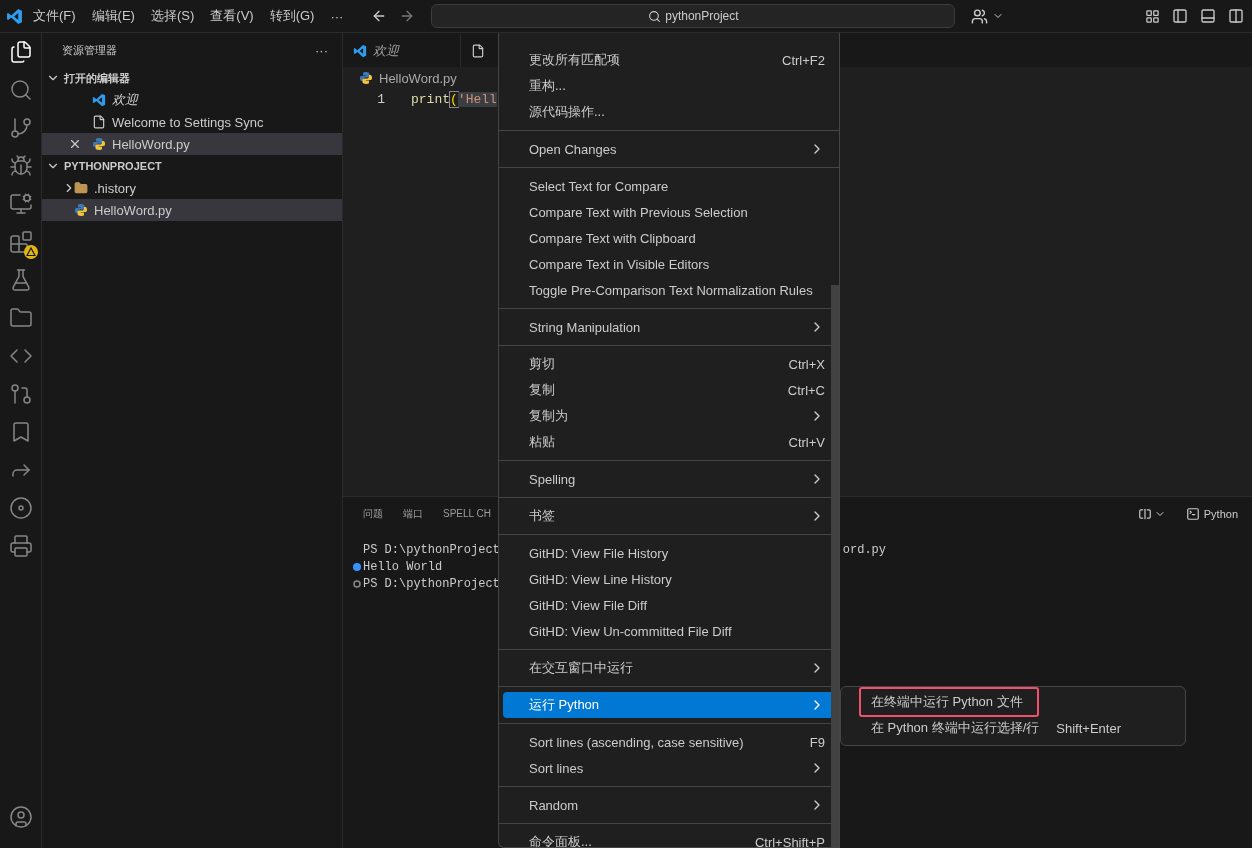  Describe the element at coordinates (81, 188) in the screenshot. I see `folder-icon` at that location.